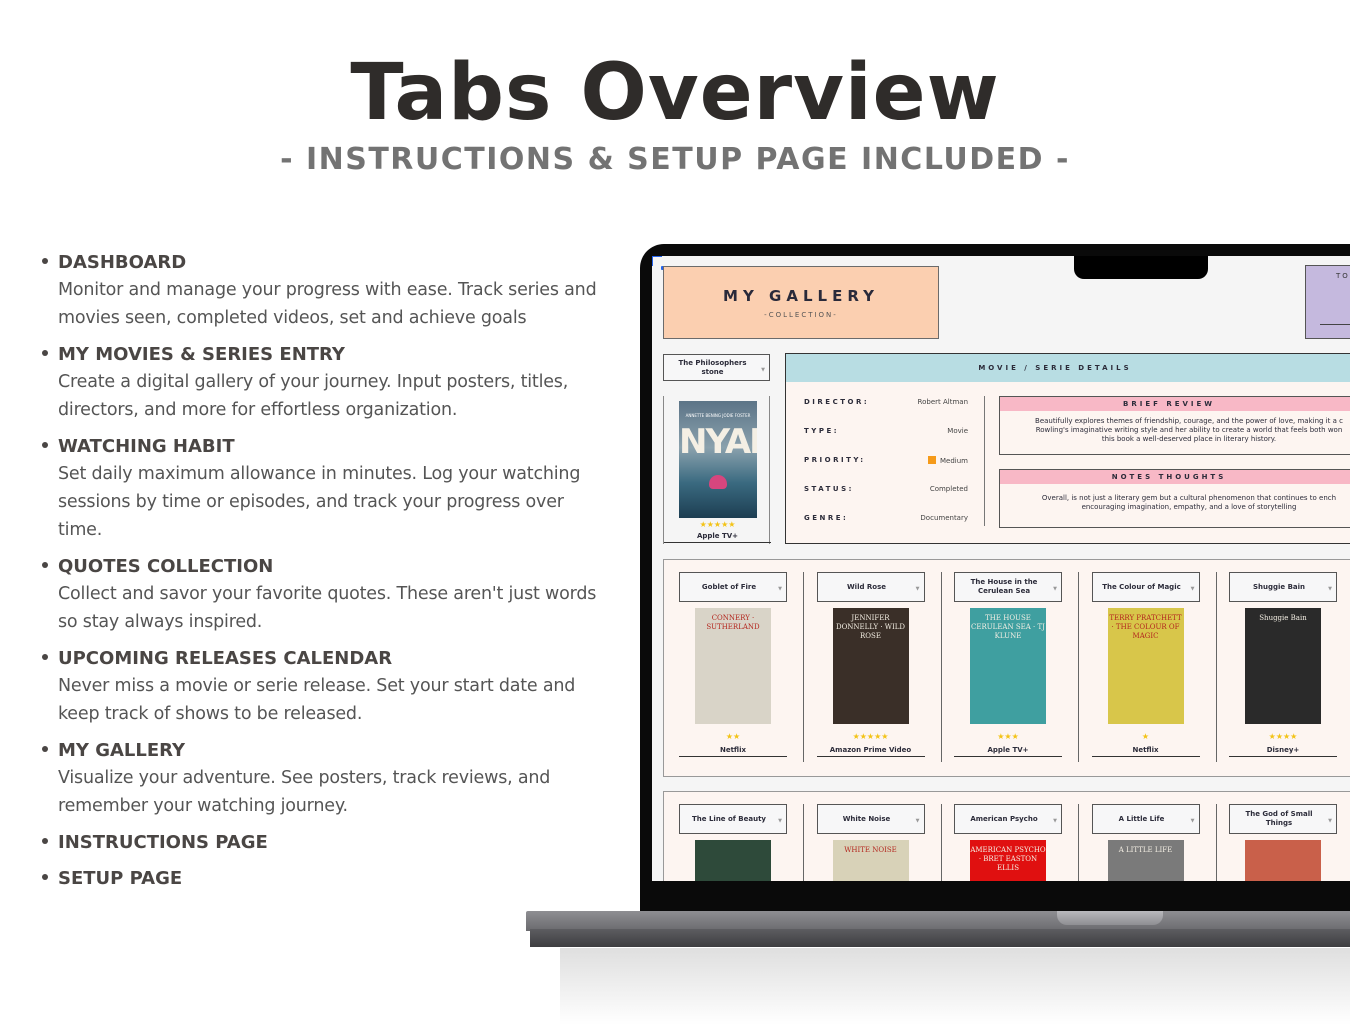 Image resolution: width=1350 pixels, height=1025 pixels. I want to click on title-dropdown: Goblet of Fire ▼, so click(733, 587).